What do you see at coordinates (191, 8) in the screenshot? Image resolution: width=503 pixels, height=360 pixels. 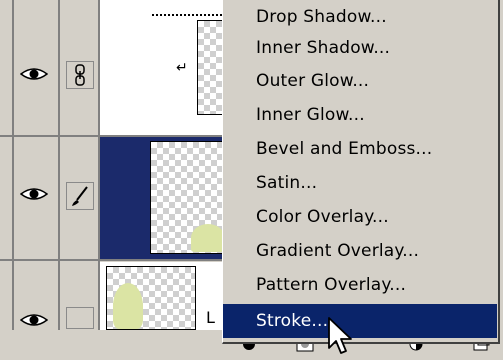 I see `layer-link-line` at bounding box center [191, 8].